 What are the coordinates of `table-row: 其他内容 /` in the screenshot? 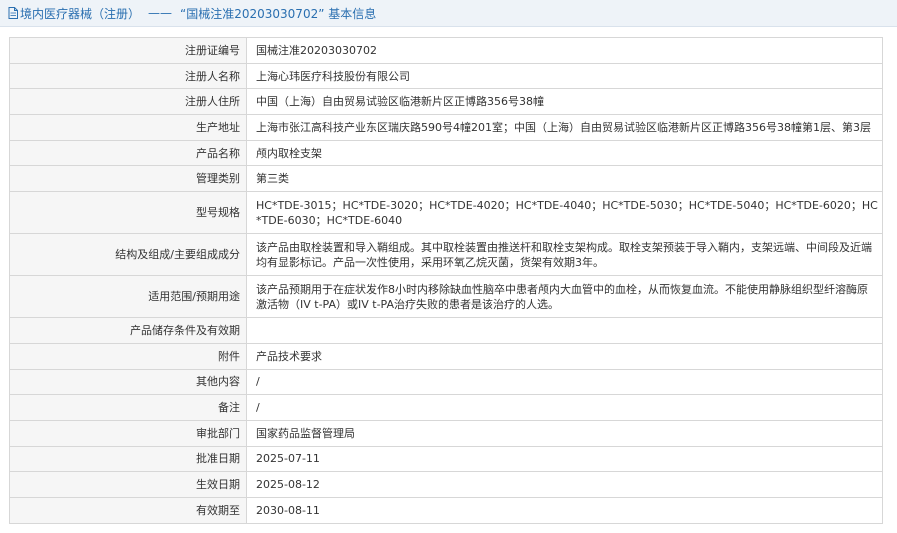 It's located at (446, 382).